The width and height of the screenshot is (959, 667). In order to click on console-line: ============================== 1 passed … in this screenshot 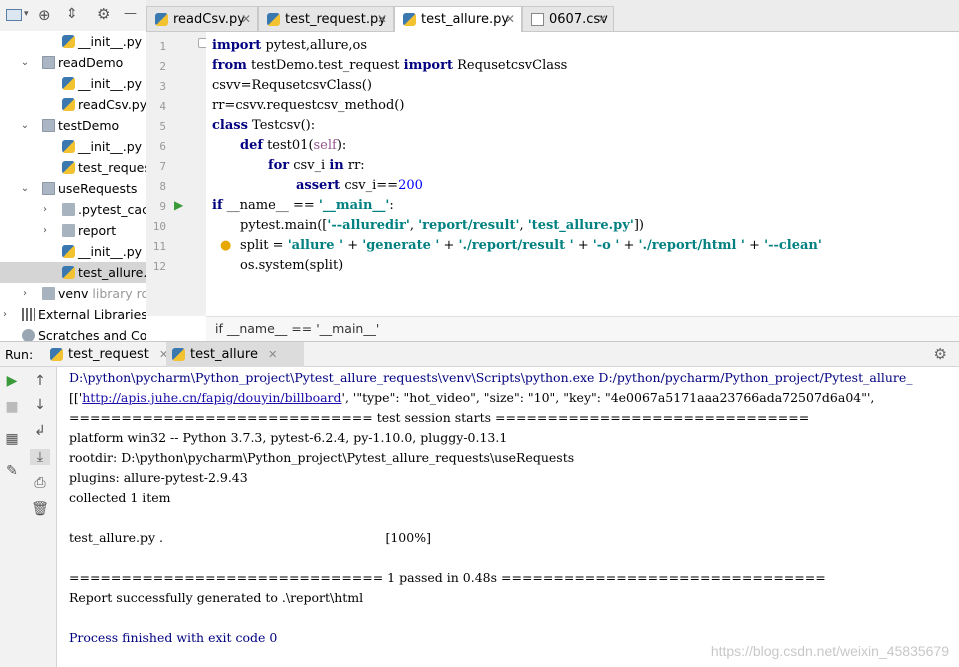, I will do `click(447, 577)`.